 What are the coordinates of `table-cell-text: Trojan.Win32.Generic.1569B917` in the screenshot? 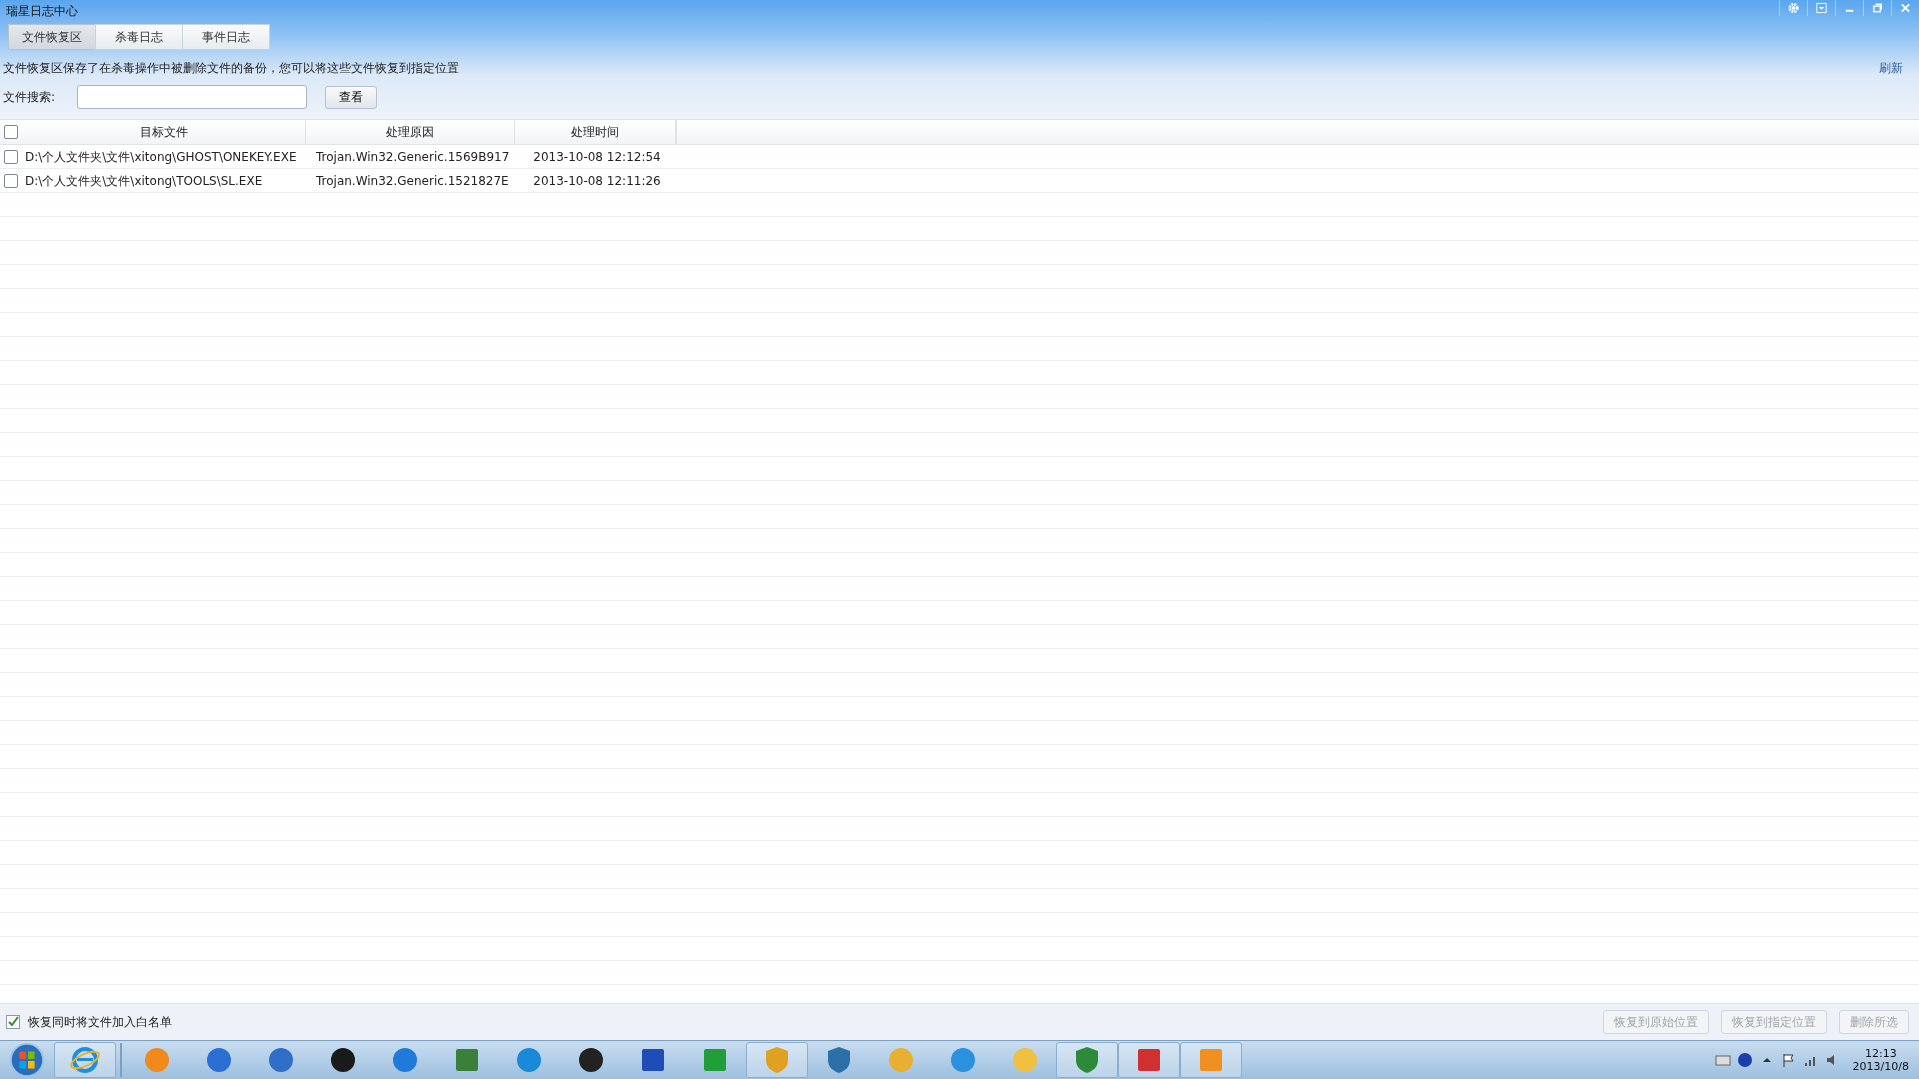 It's located at (413, 157).